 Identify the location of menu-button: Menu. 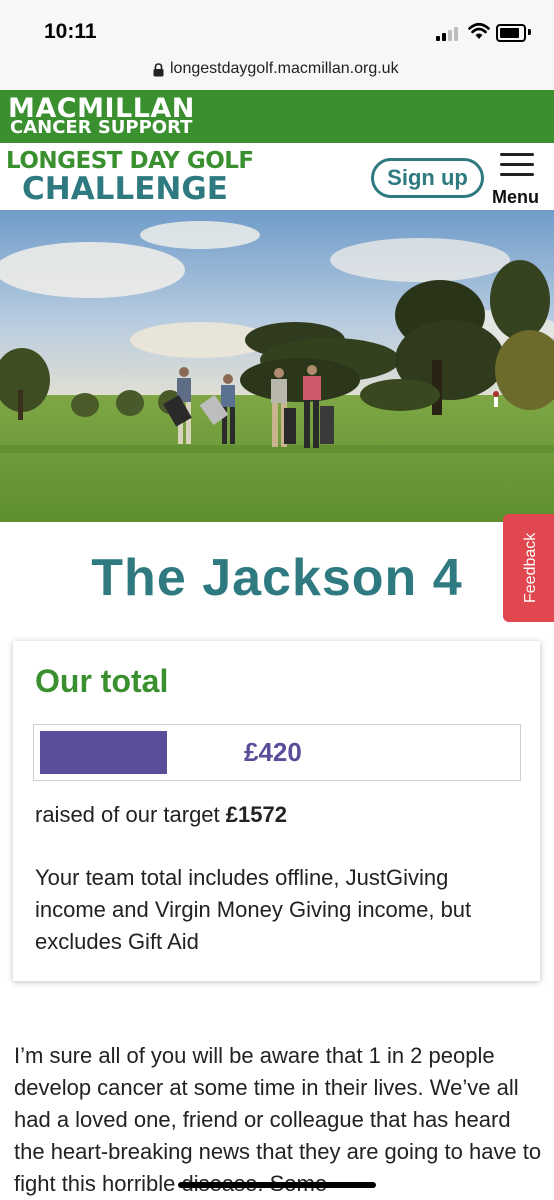
(518, 178).